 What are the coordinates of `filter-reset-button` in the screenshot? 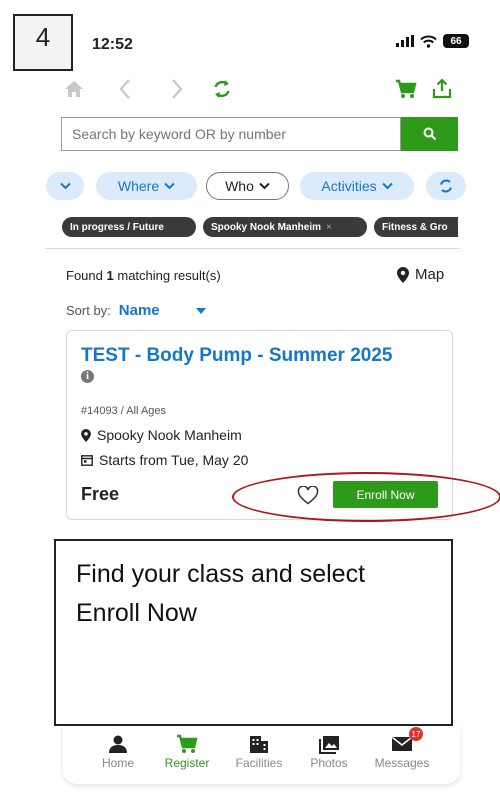 It's located at (446, 186).